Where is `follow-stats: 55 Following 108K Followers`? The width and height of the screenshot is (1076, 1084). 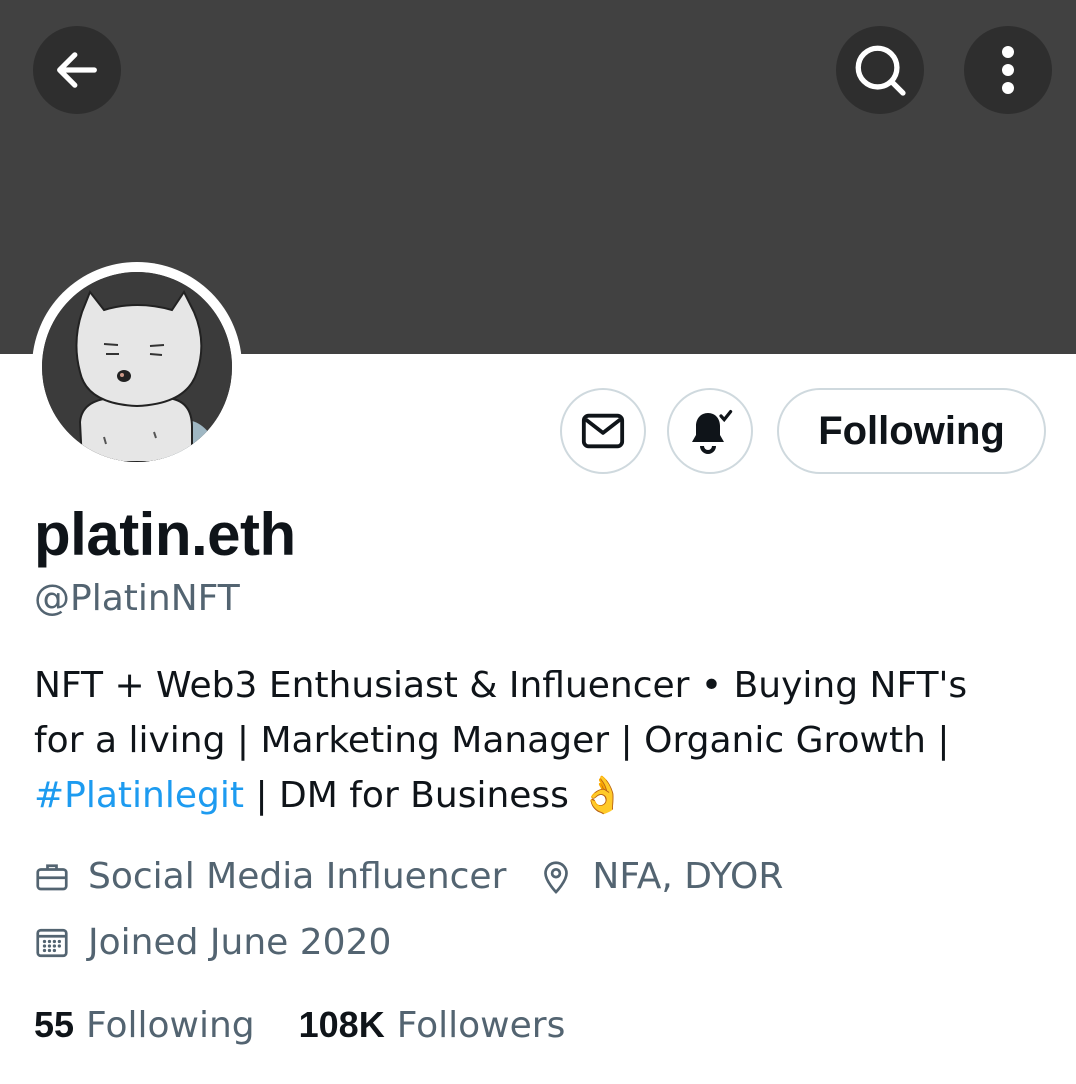 follow-stats: 55 Following 108K Followers is located at coordinates (321, 1025).